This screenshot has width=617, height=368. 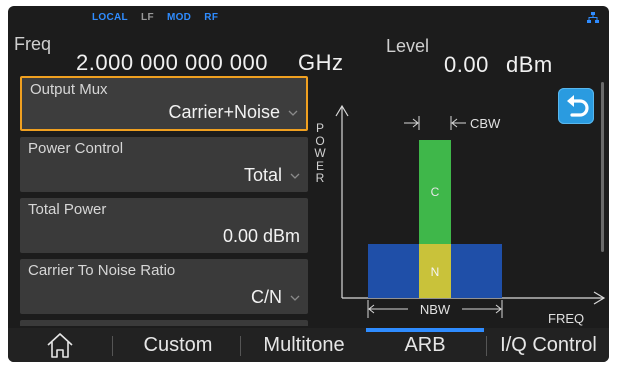 What do you see at coordinates (178, 345) in the screenshot?
I see `tab-custom: Custom` at bounding box center [178, 345].